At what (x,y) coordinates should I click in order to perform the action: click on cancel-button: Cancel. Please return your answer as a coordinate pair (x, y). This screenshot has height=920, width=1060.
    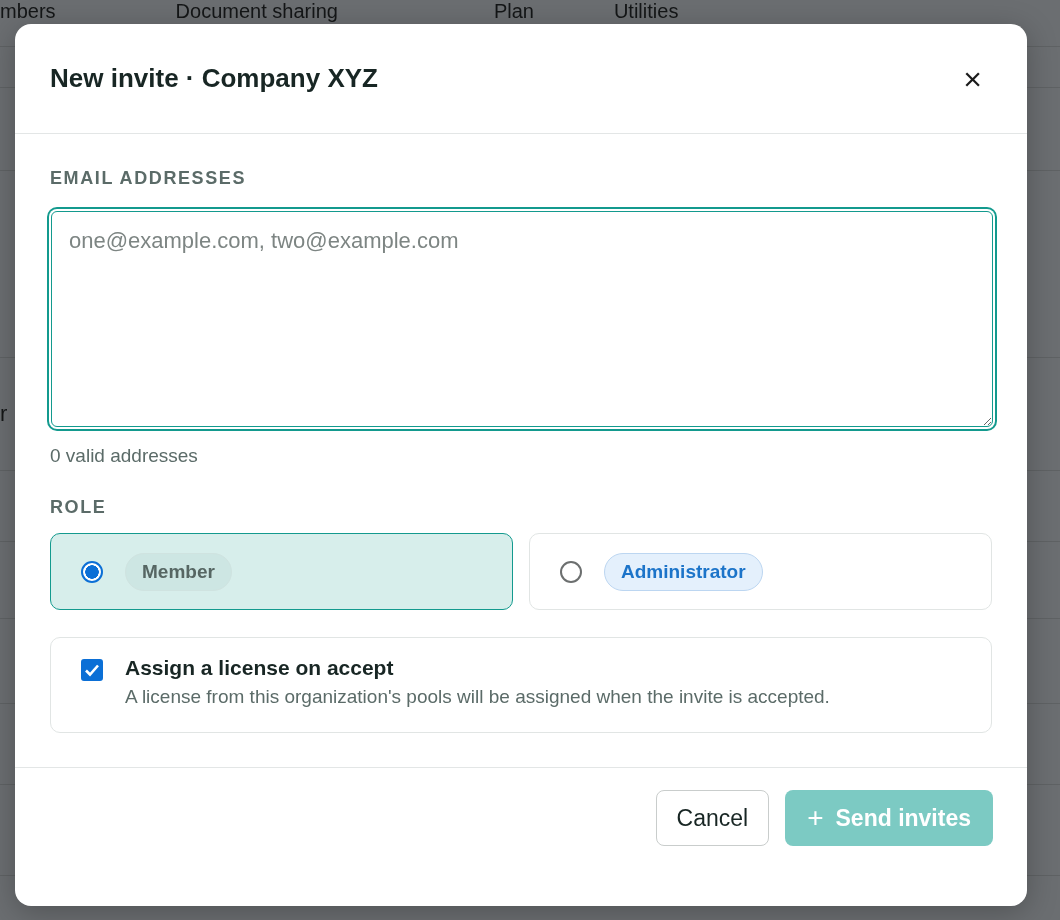
    Looking at the image, I should click on (712, 818).